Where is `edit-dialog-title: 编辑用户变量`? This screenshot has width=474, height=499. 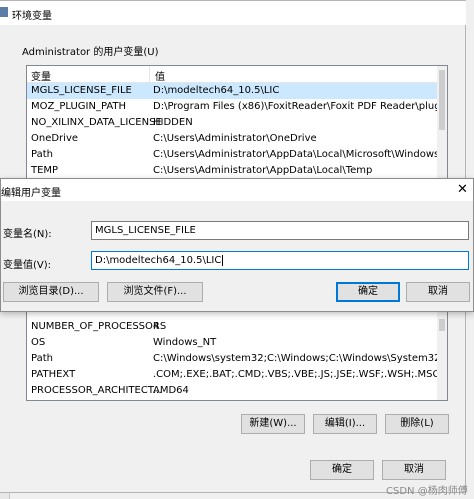
edit-dialog-title: 编辑用户变量 is located at coordinates (31, 193).